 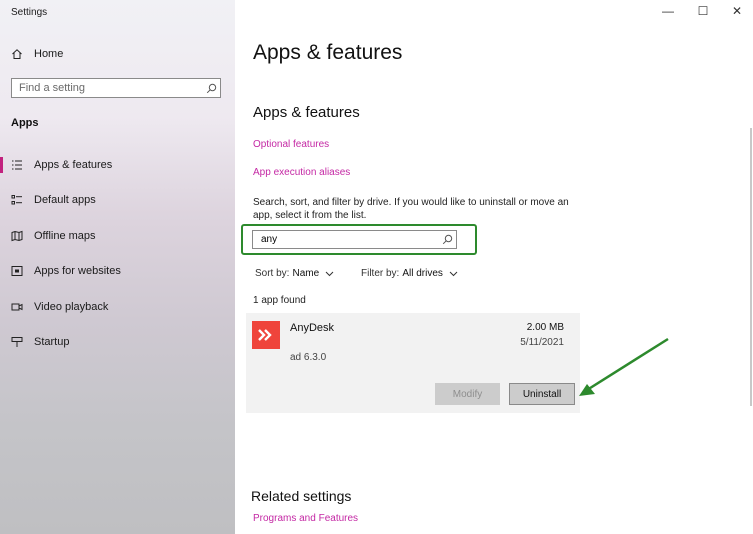 I want to click on sidebar-item-label: Home, so click(x=49, y=54).